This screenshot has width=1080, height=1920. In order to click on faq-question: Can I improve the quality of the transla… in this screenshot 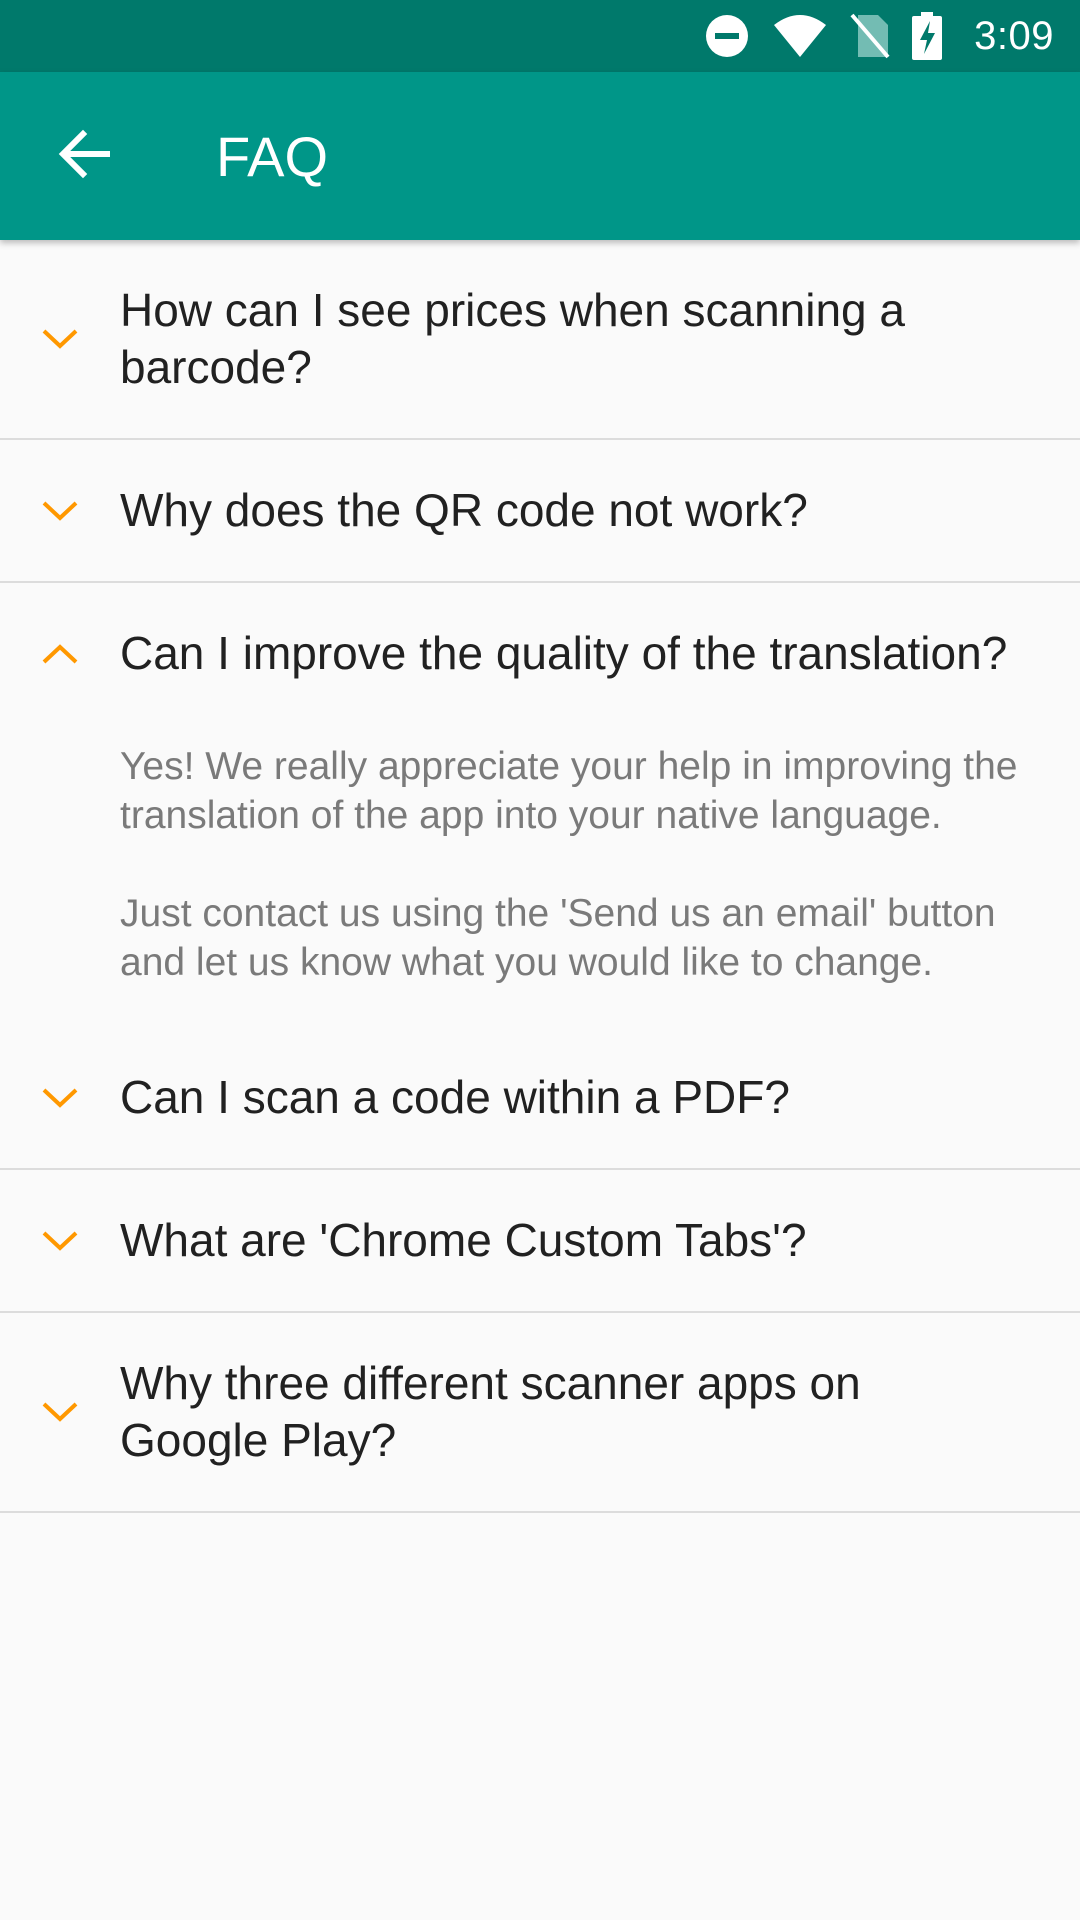, I will do `click(564, 653)`.